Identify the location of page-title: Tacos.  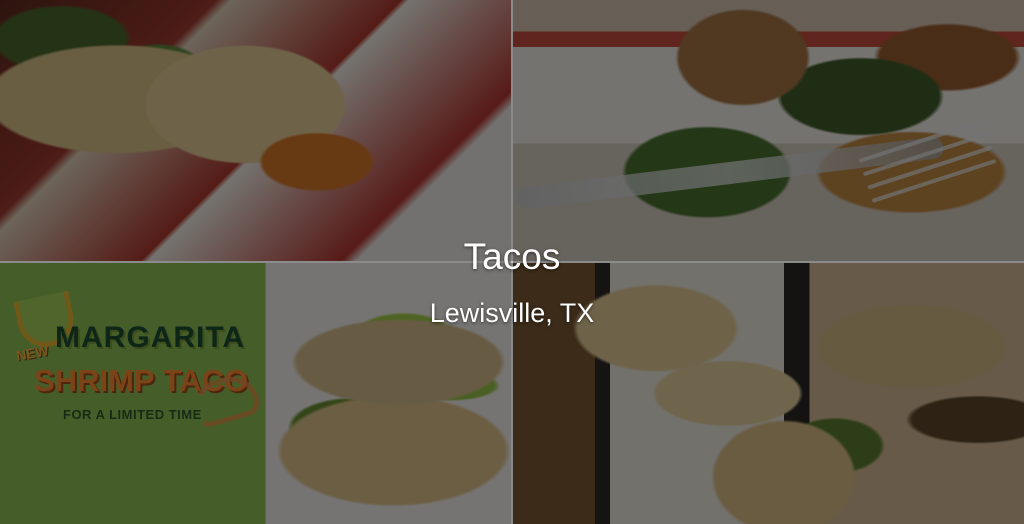
(512, 256).